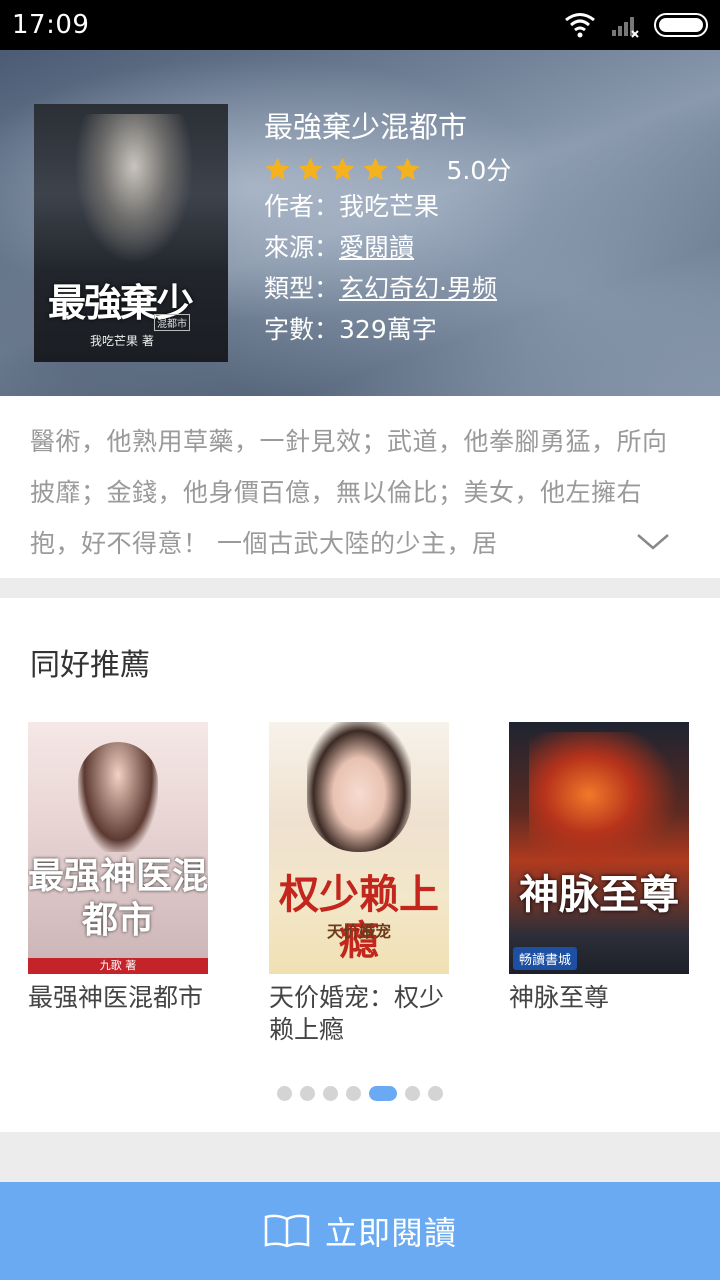  I want to click on recommendation-cover-badge: 畅讀書城, so click(545, 958).